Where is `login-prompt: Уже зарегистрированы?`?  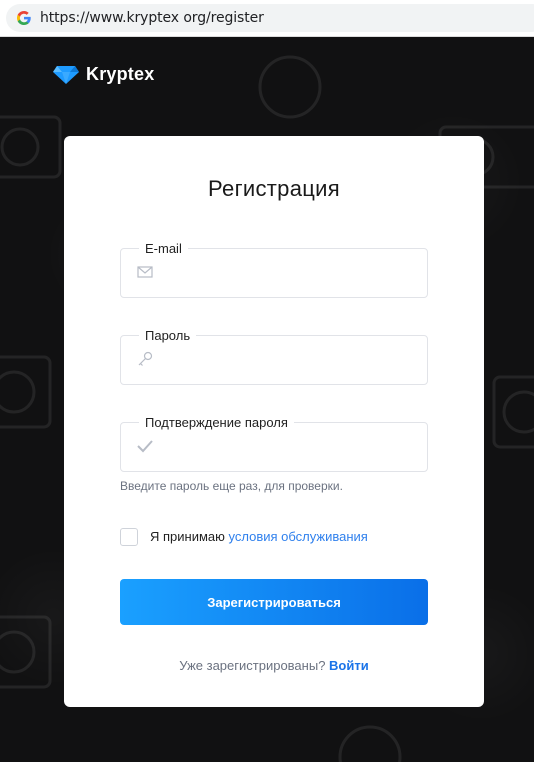
login-prompt: Уже зарегистрированы? is located at coordinates (252, 665).